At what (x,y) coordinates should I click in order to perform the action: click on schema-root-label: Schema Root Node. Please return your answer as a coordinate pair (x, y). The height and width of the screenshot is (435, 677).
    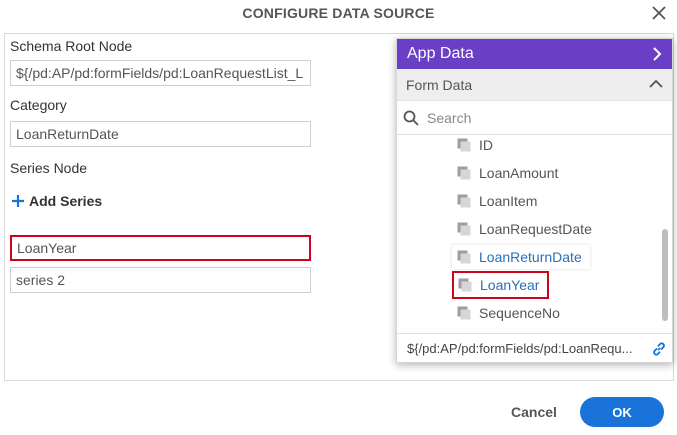
    Looking at the image, I should click on (71, 46).